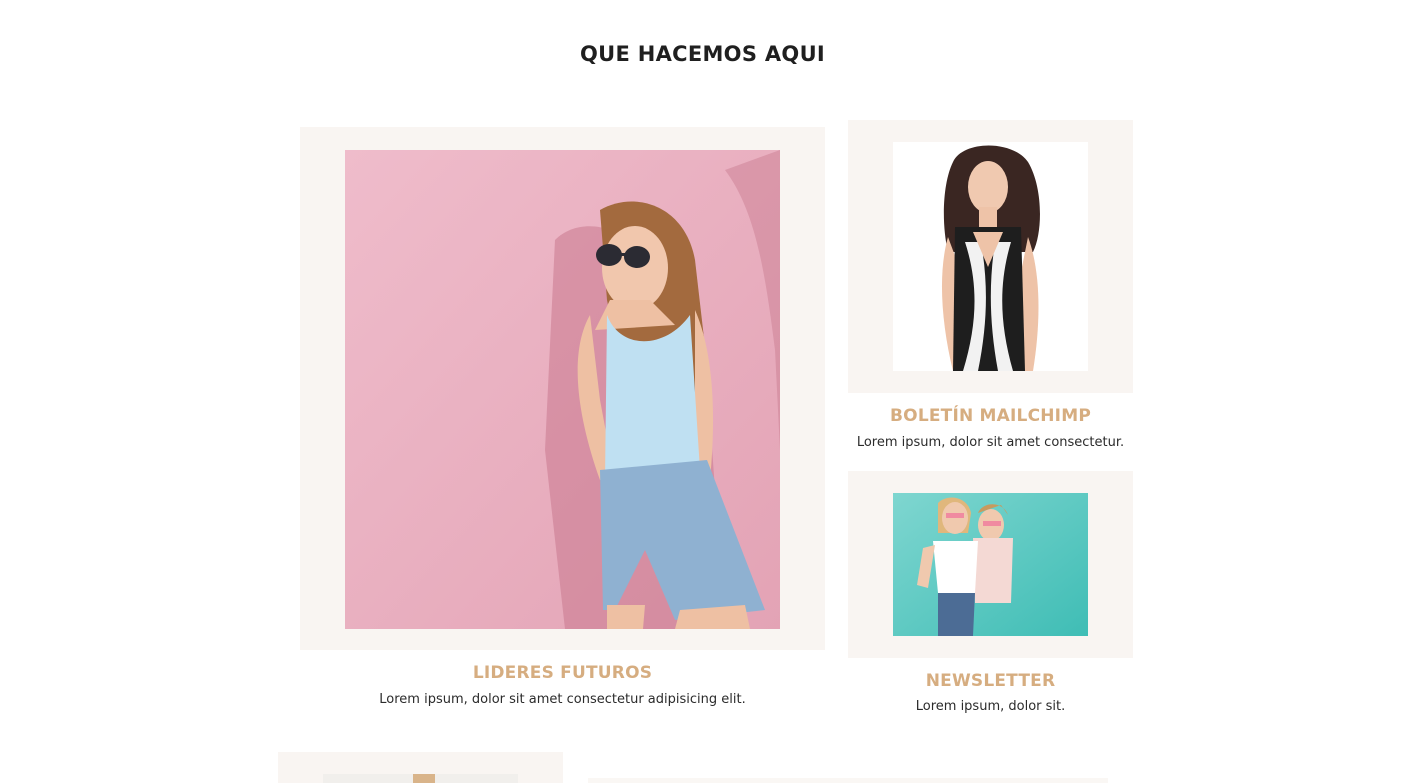  Describe the element at coordinates (424, 778) in the screenshot. I see `next-card-image-detail` at that location.